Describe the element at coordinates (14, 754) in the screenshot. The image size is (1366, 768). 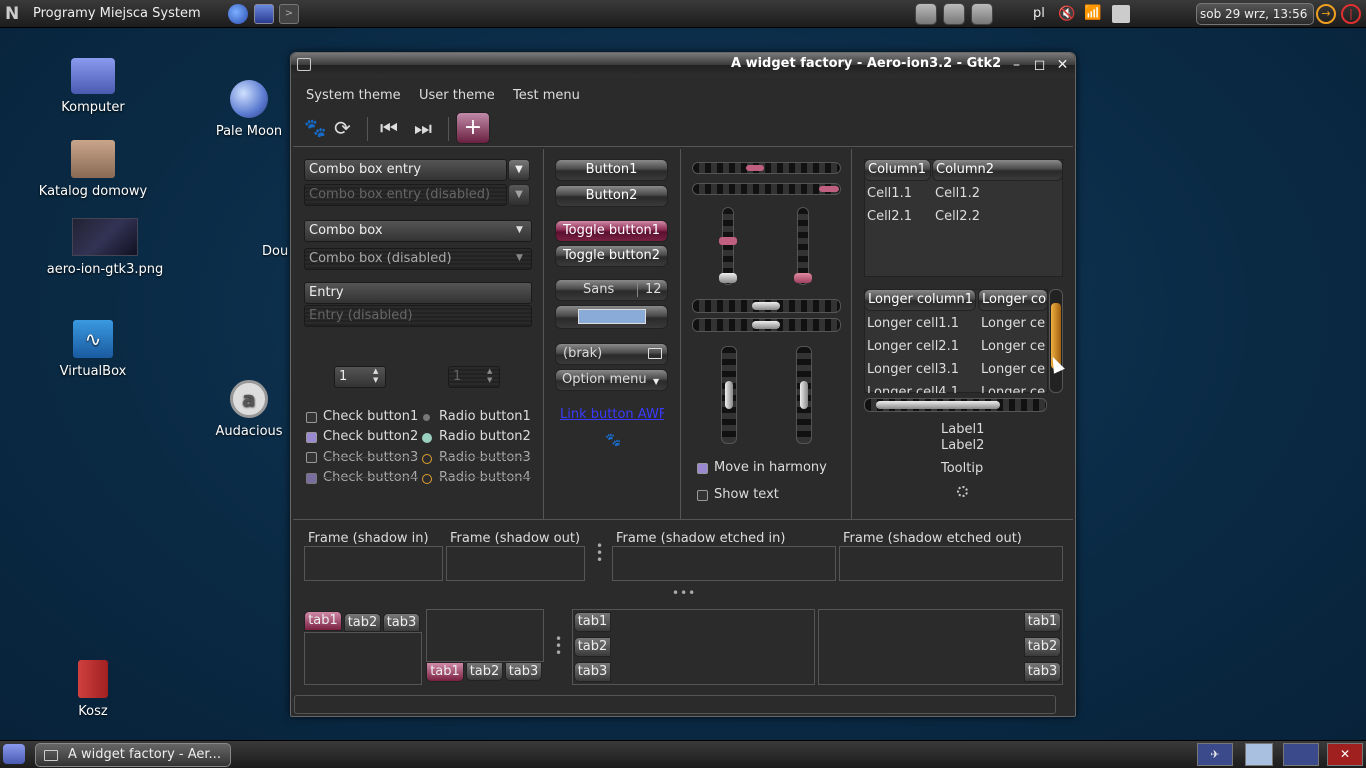
I see `show-desktop-icon` at that location.